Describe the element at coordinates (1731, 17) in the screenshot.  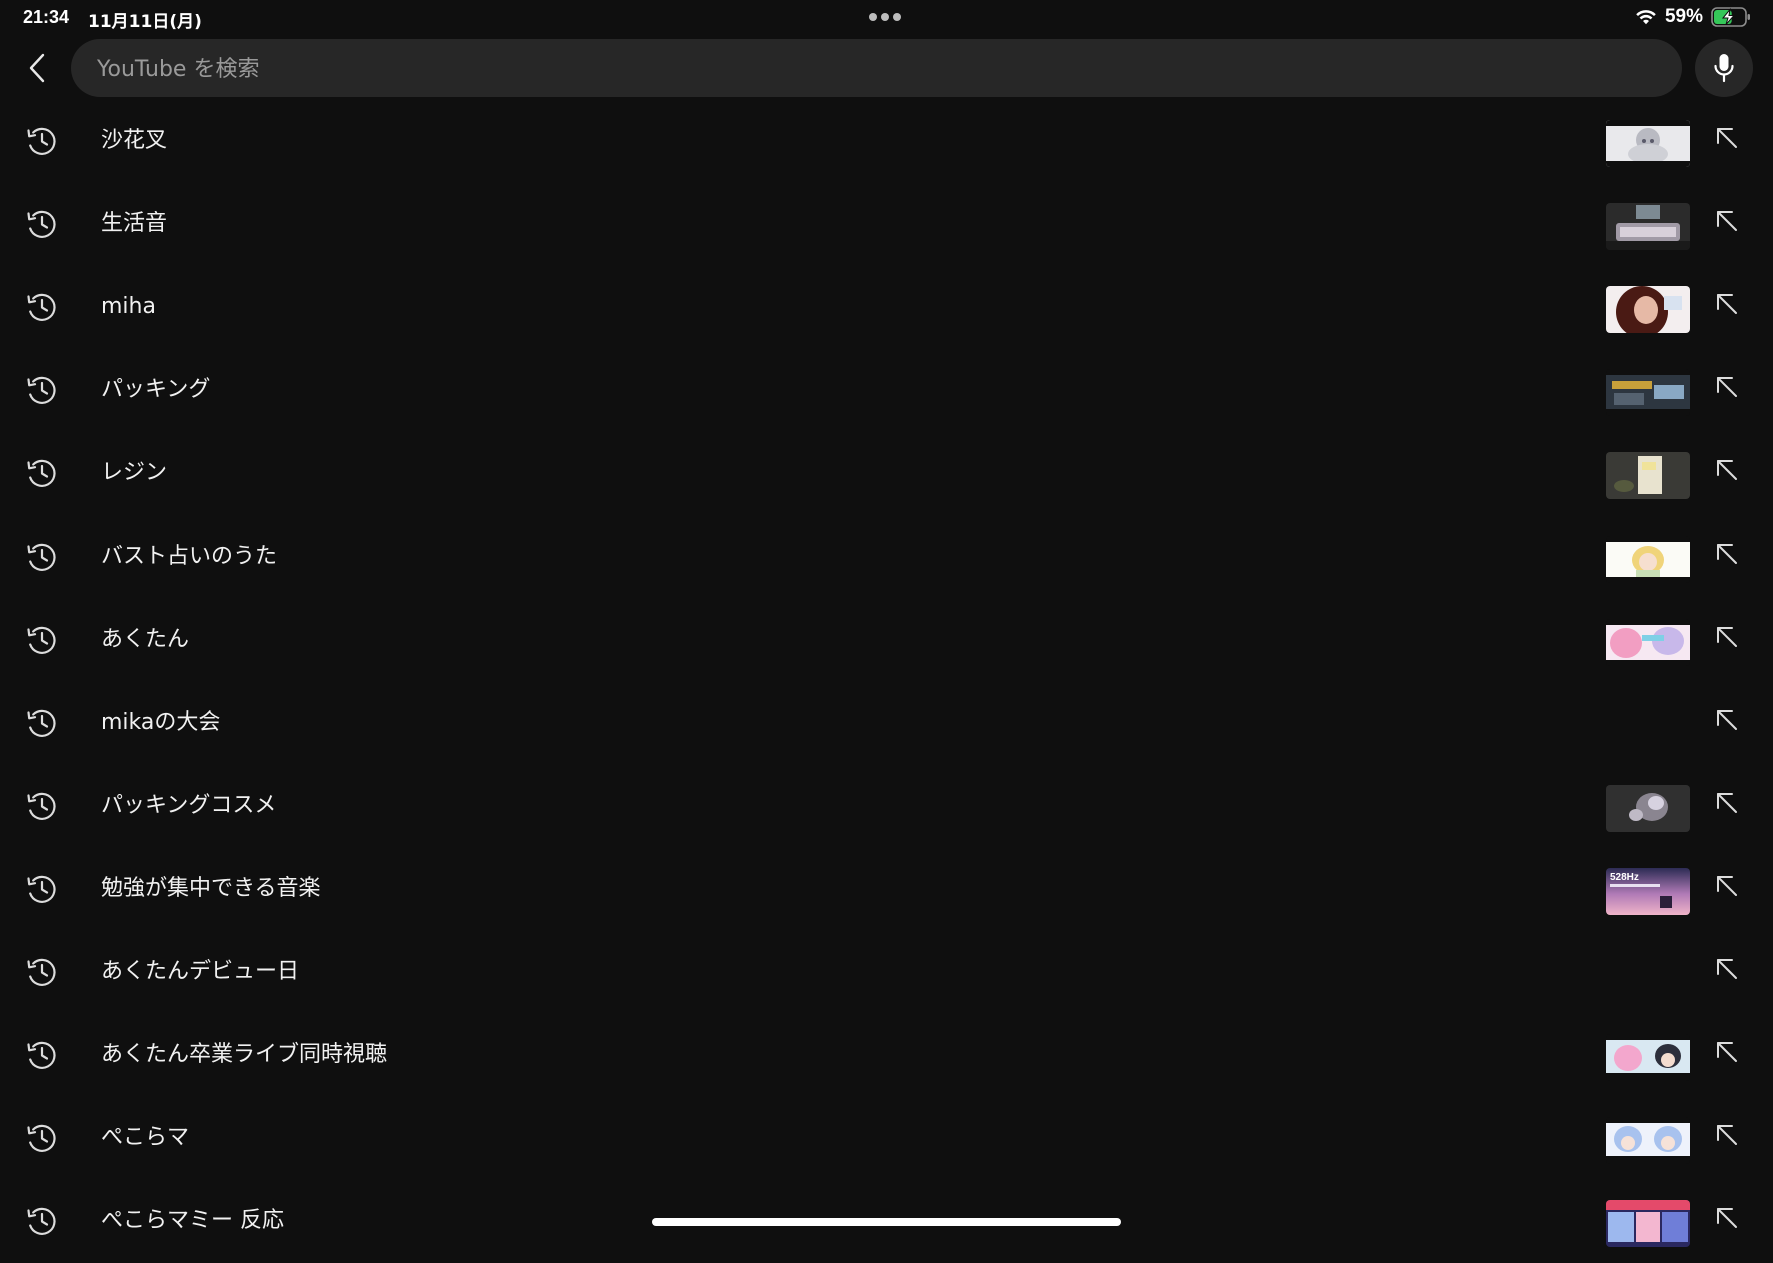
I see `battery-charging-icon` at that location.